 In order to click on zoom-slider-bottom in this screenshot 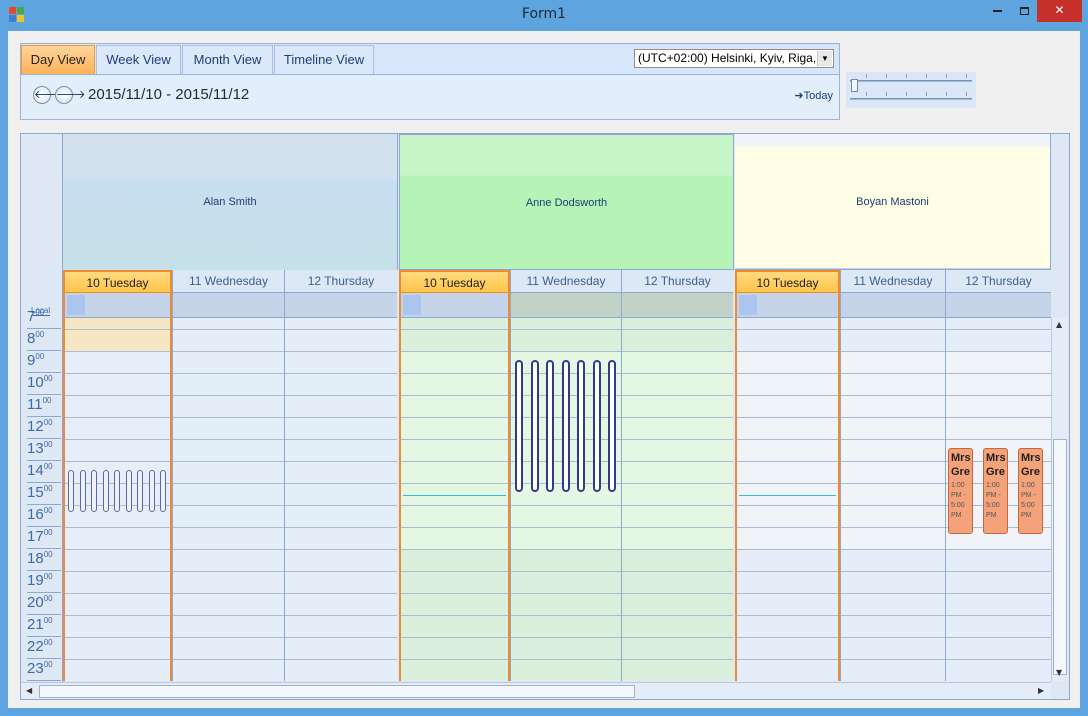, I will do `click(911, 93)`.